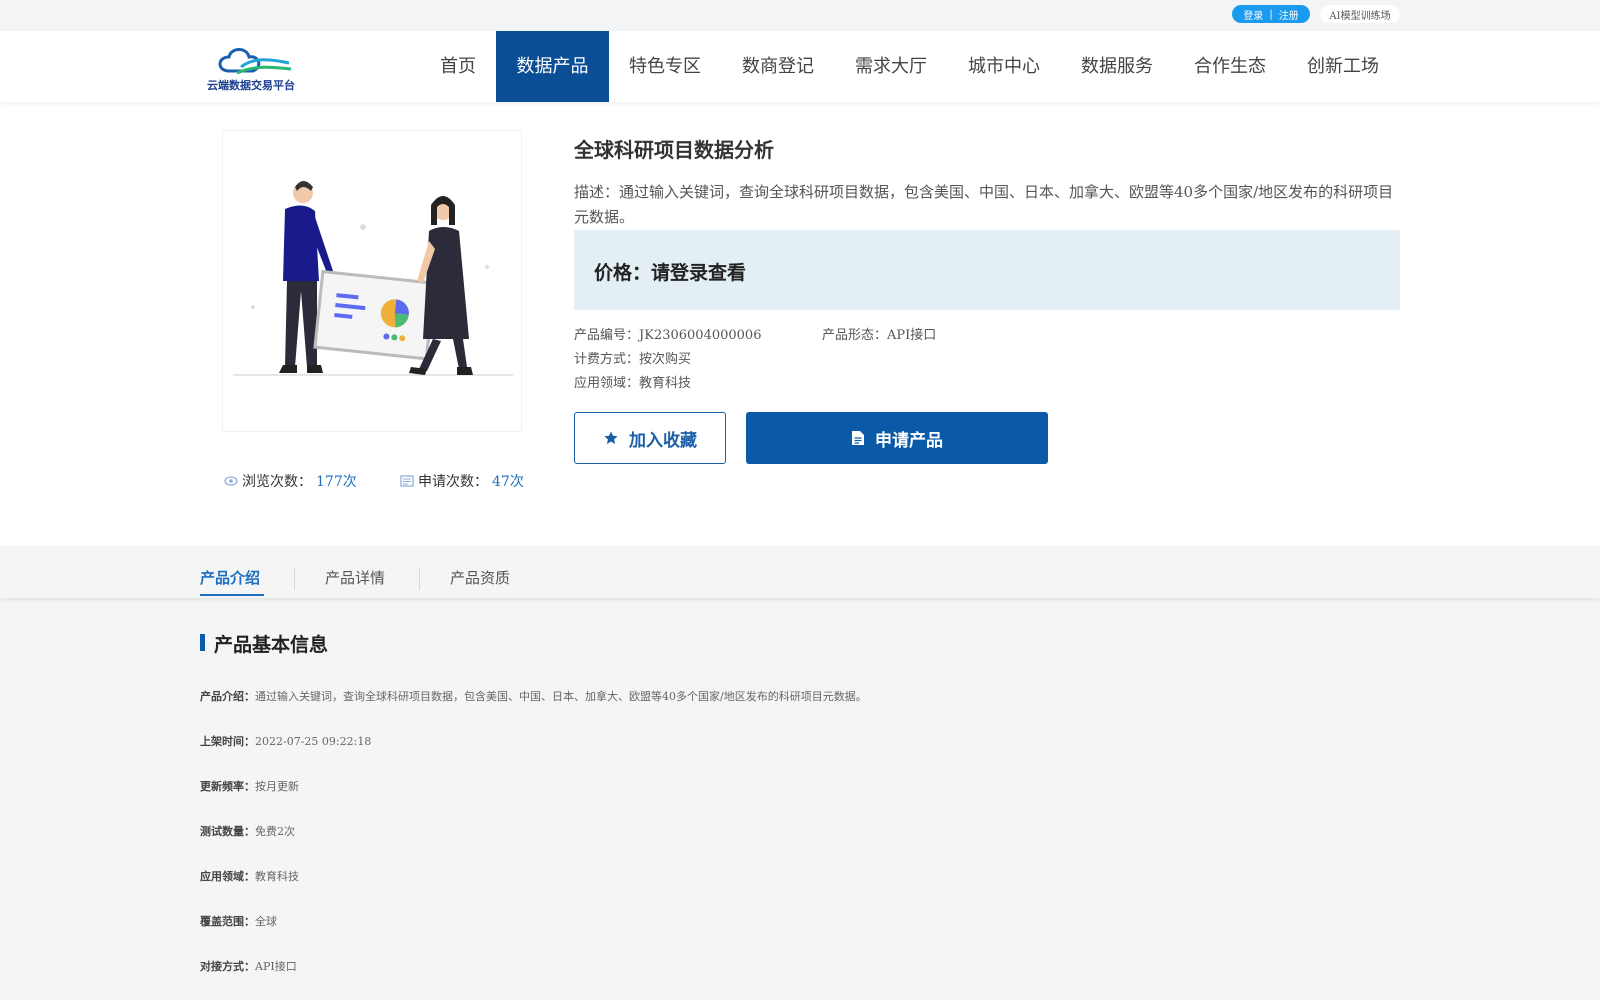 This screenshot has width=1600, height=1000. I want to click on star-icon, so click(611, 437).